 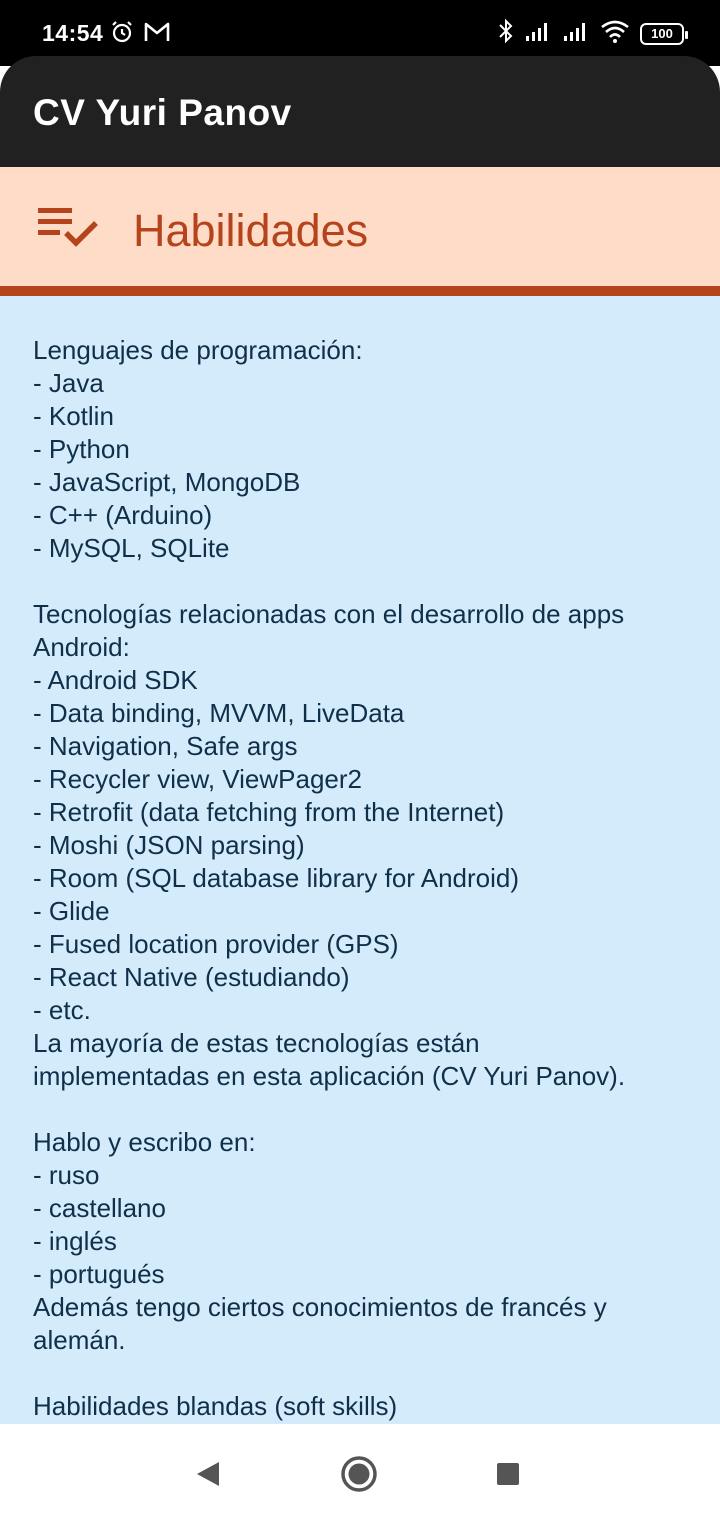 I want to click on text-line: - Fused location provider (GPS), so click(x=216, y=944).